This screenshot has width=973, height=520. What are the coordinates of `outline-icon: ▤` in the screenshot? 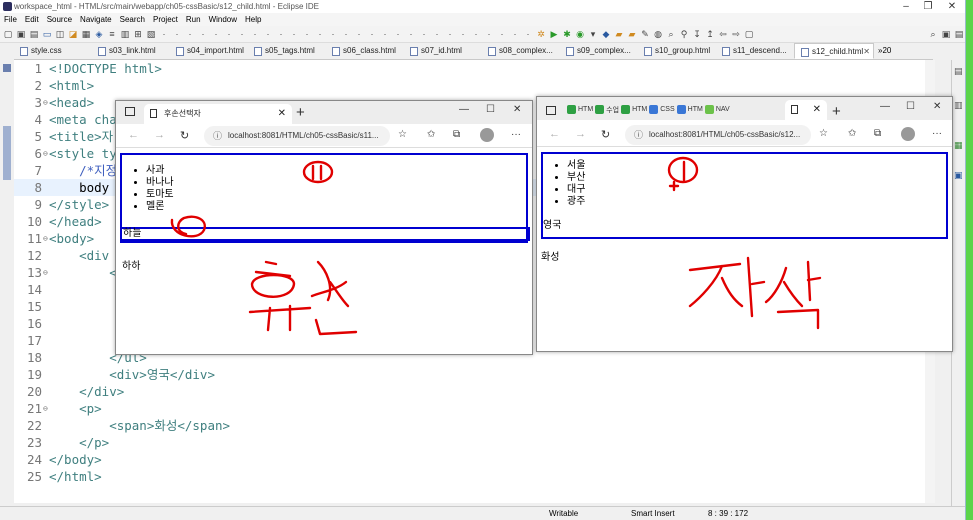 It's located at (958, 71).